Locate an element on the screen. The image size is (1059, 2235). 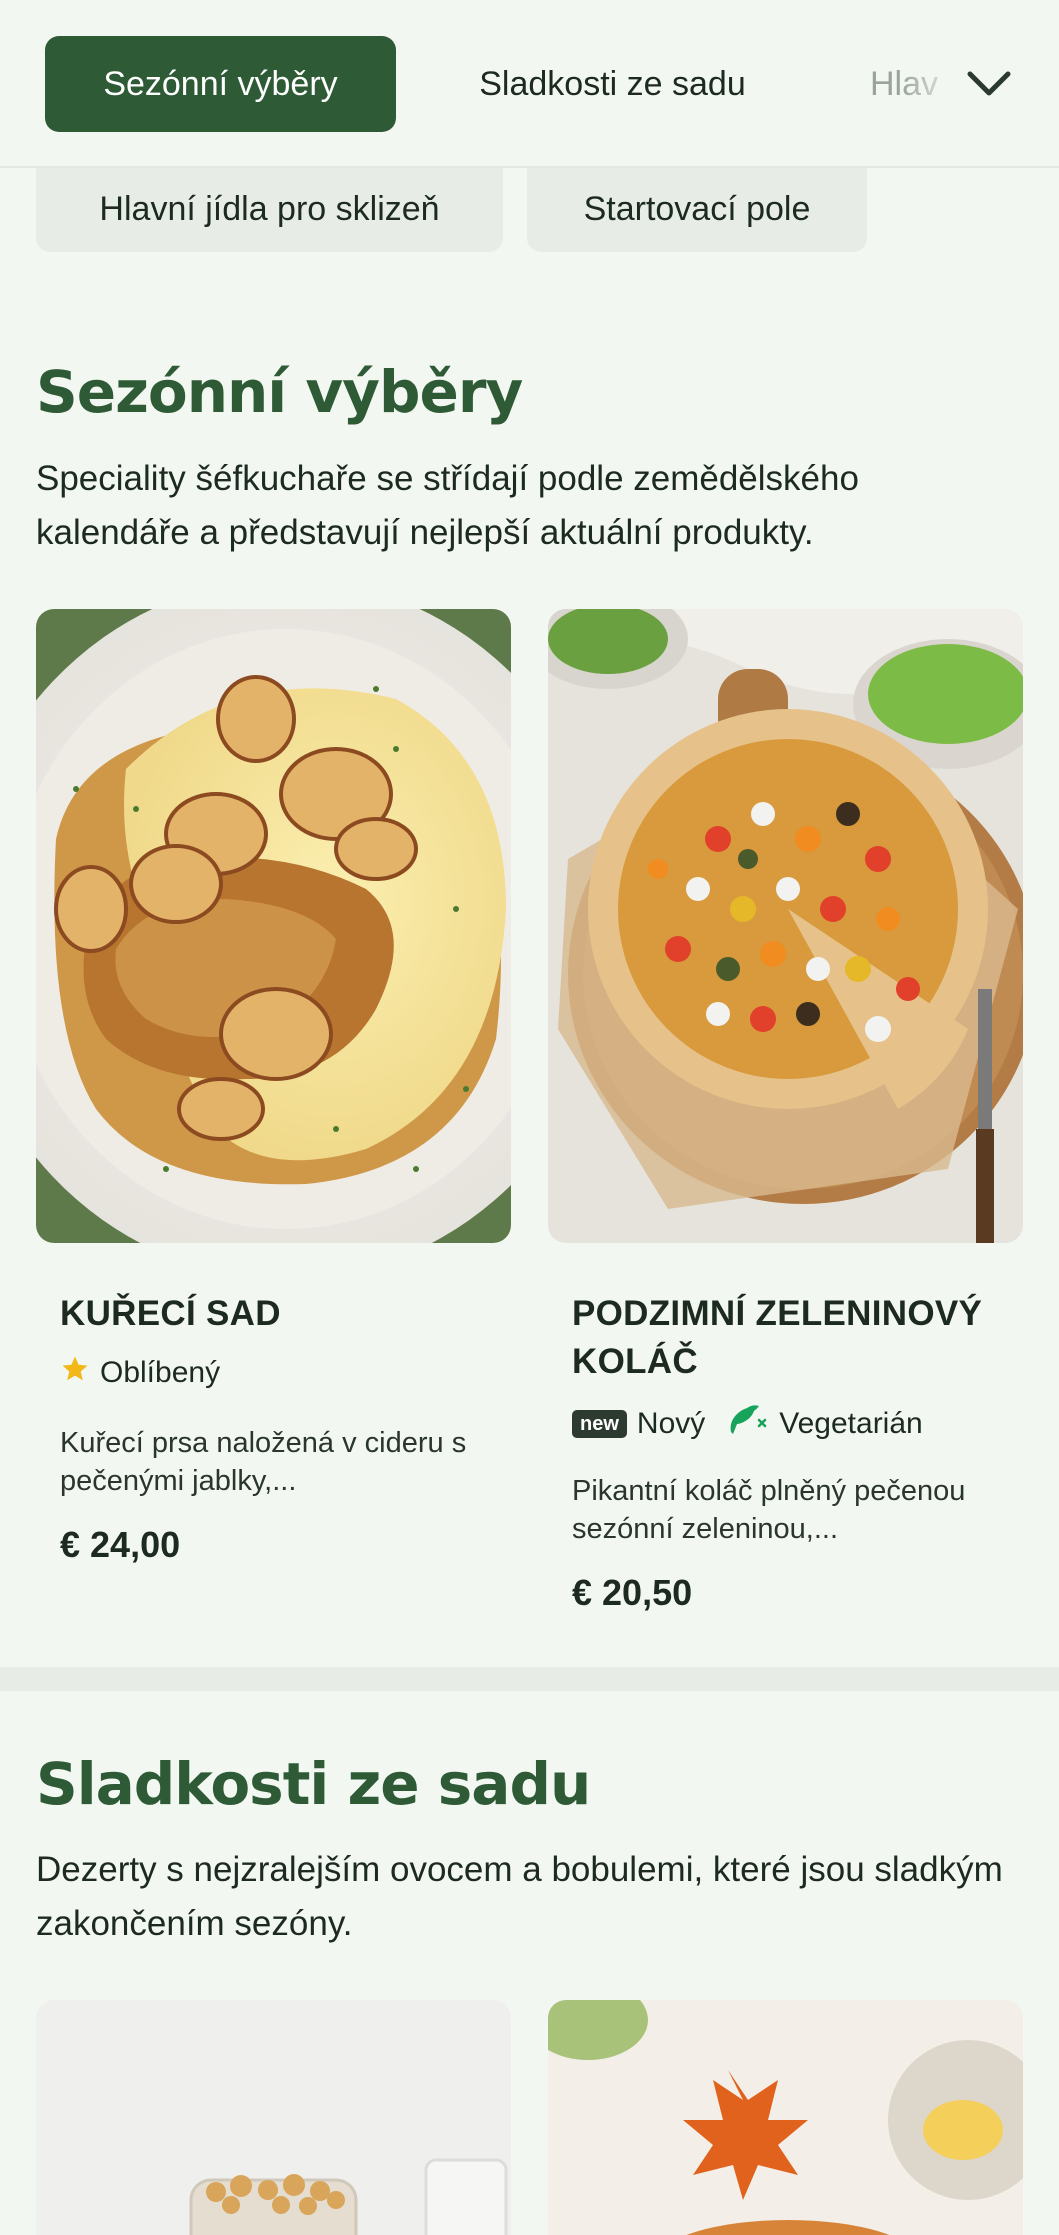
section-title: Sladkosti ze sadu is located at coordinates (313, 1784).